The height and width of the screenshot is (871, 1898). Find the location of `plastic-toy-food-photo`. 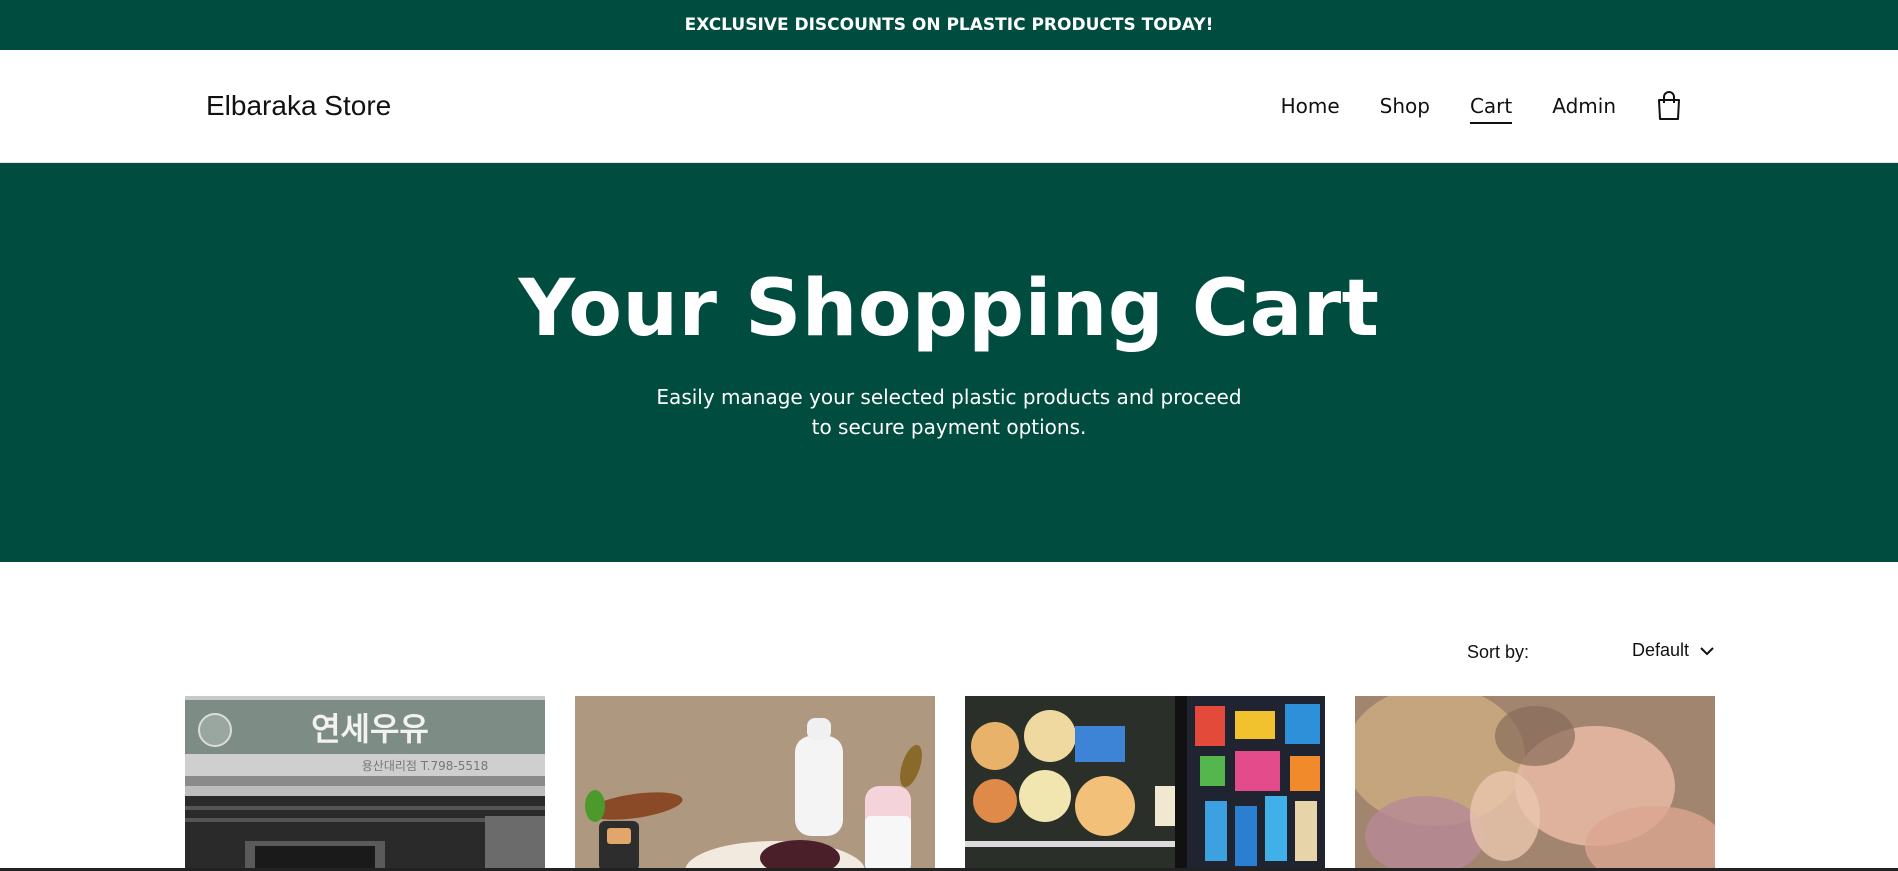

plastic-toy-food-photo is located at coordinates (755, 783).